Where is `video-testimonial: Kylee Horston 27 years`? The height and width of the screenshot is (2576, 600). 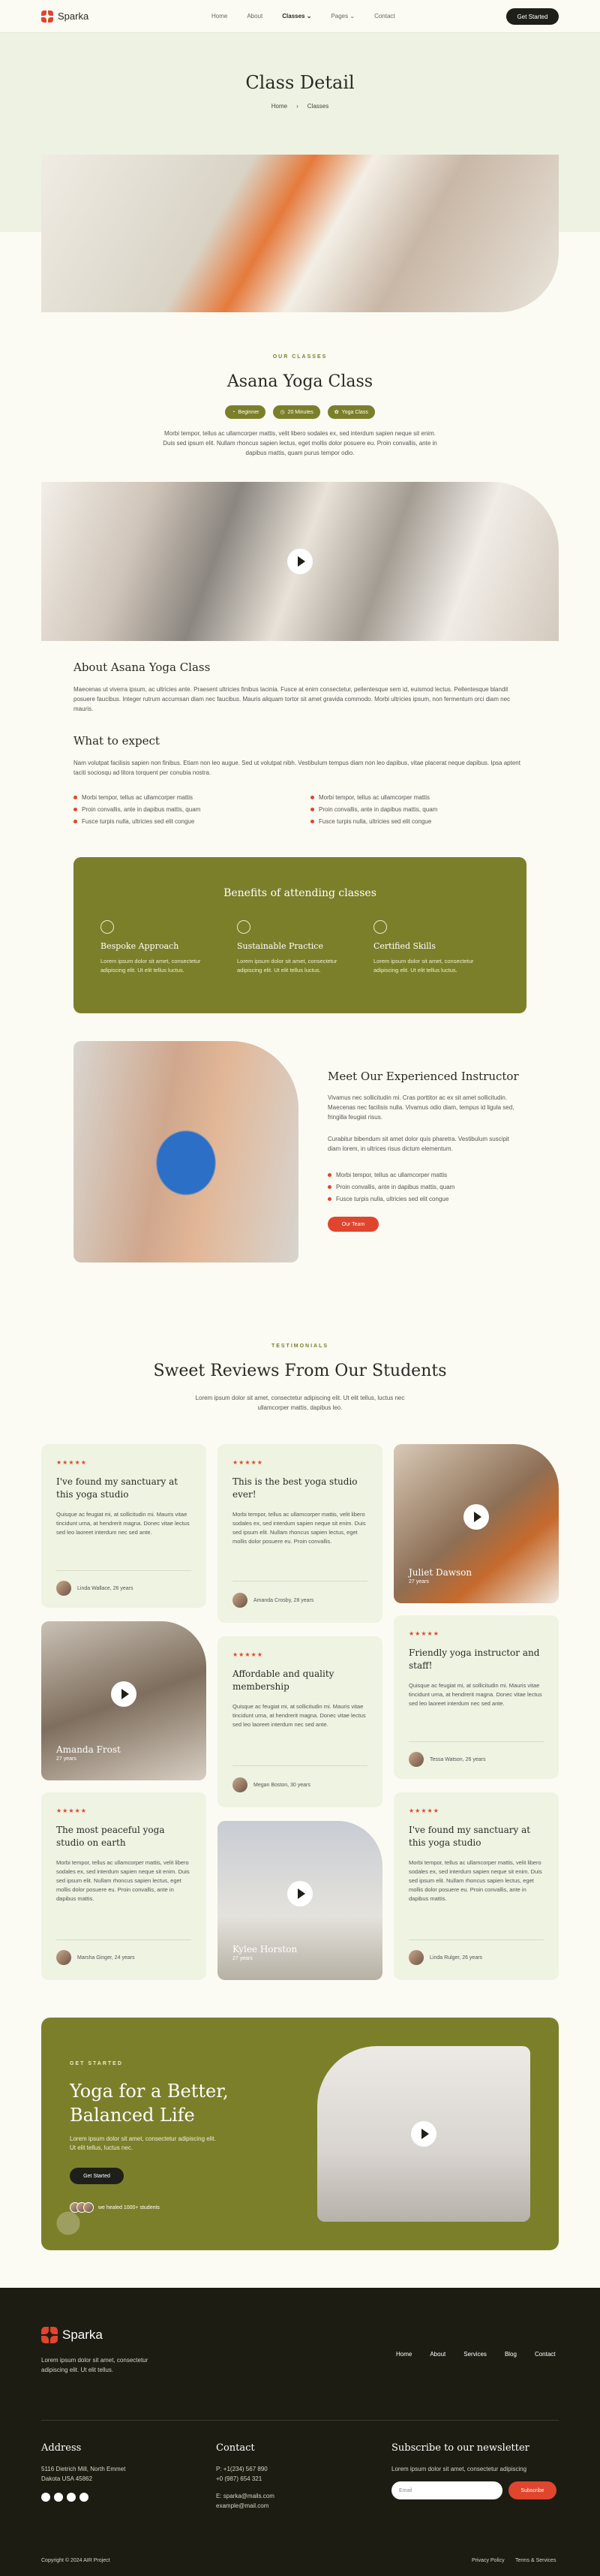
video-testimonial: Kylee Horston 27 years is located at coordinates (300, 1900).